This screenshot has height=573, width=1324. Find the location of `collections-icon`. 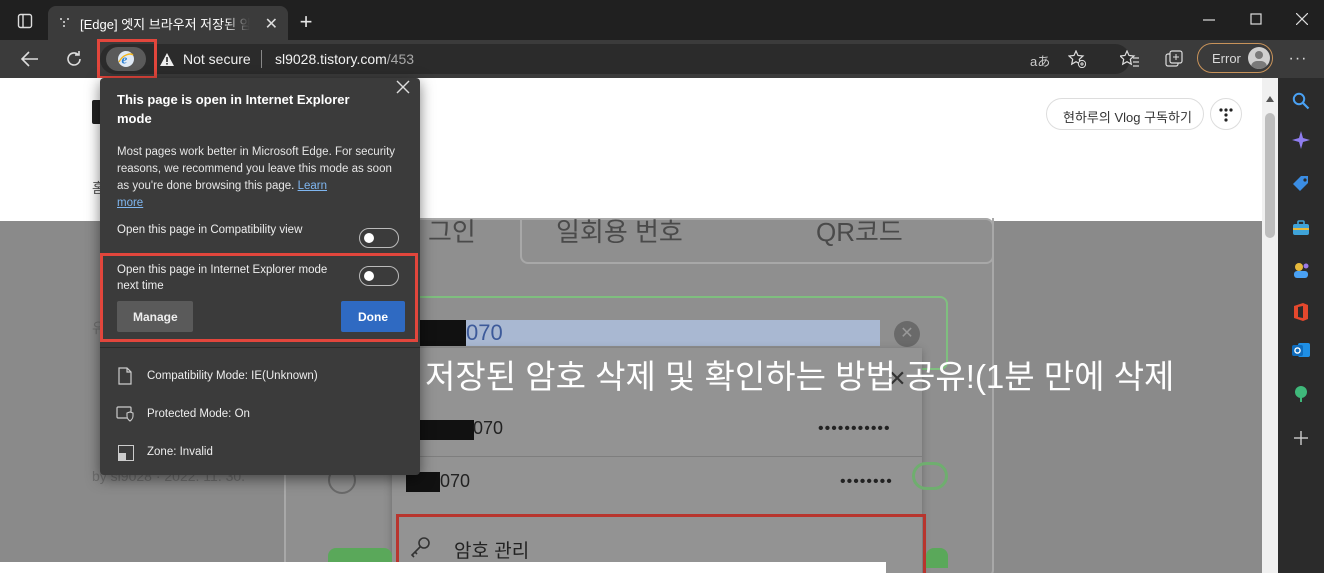

collections-icon is located at coordinates (1174, 59).